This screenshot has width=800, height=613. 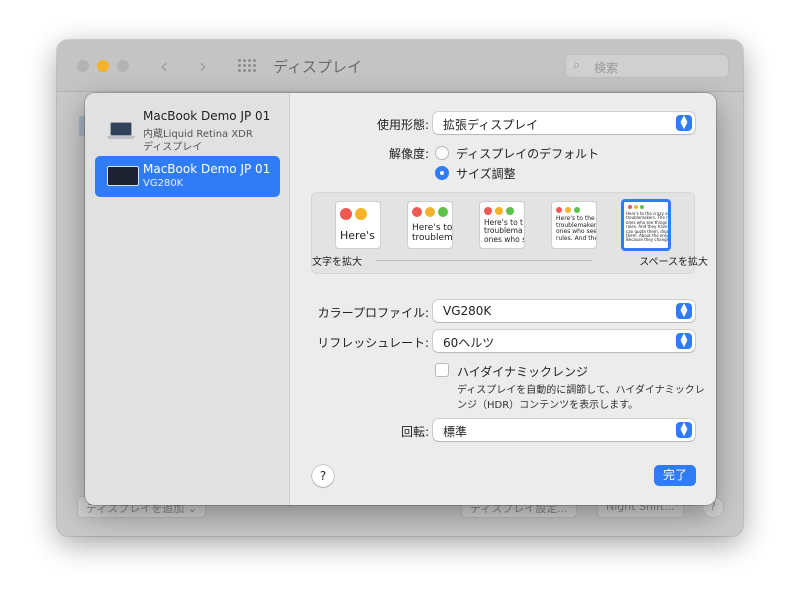 I want to click on resolution-thumbnail-3: Here's to t troublema ones who s, so click(x=502, y=225).